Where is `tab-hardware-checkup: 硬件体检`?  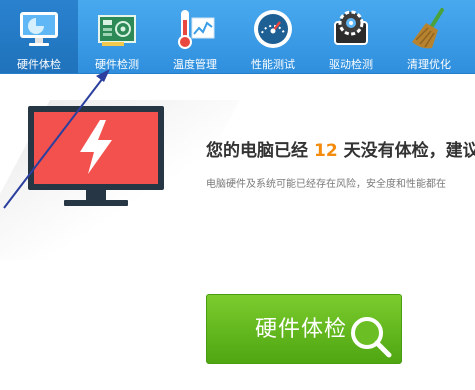
tab-hardware-checkup: 硬件体检 is located at coordinates (39, 36).